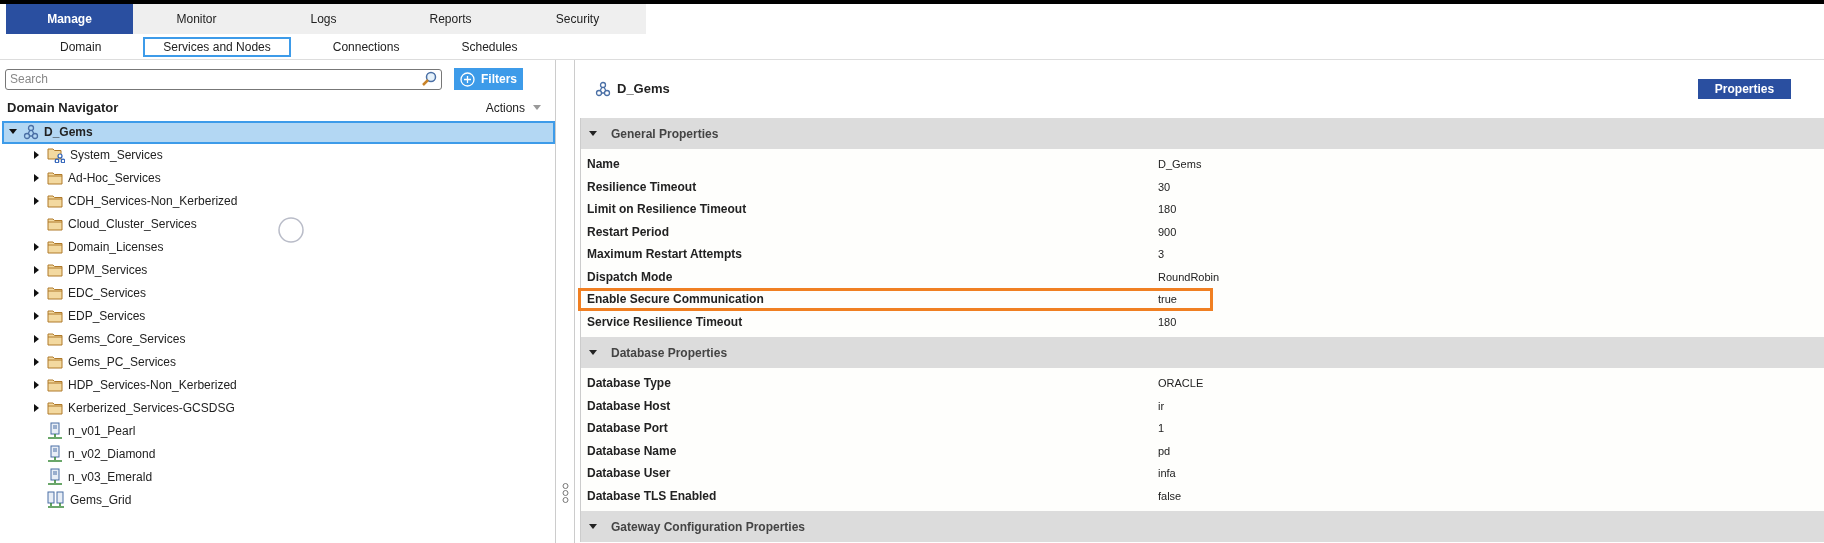 This screenshot has height=543, width=1824. I want to click on tree-item: Gems_Core_Services, so click(278, 339).